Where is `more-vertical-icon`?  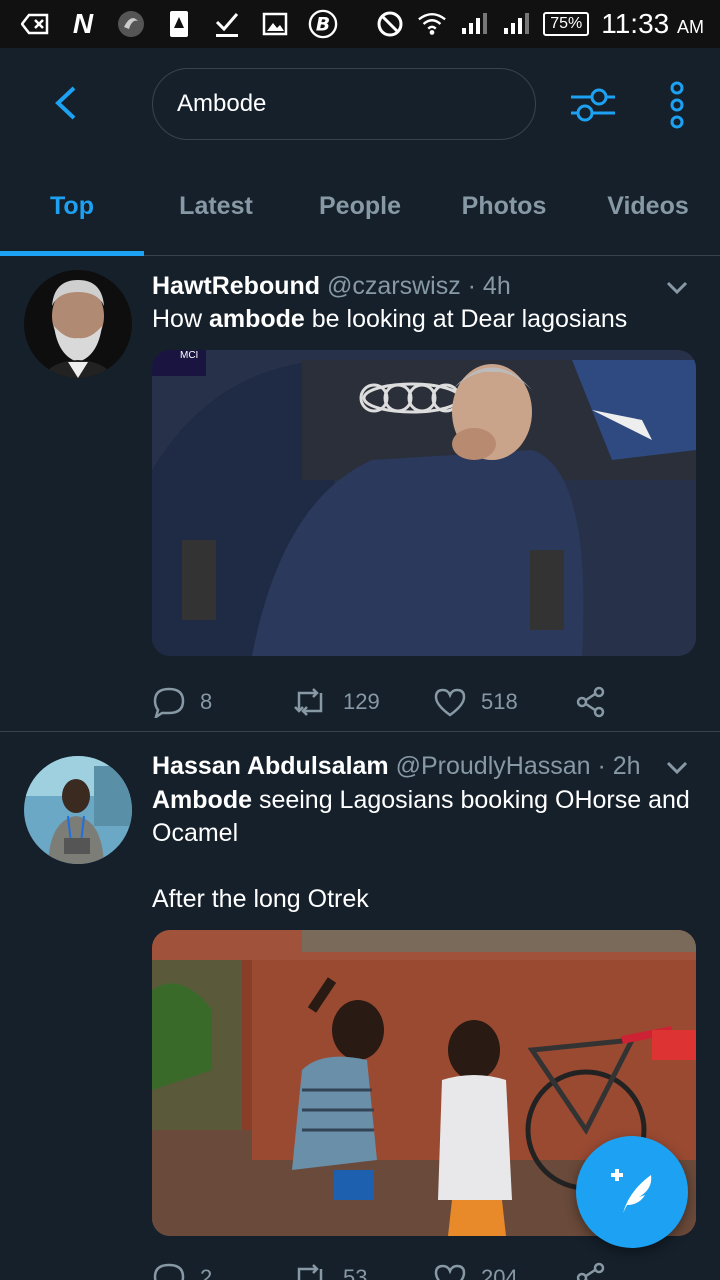
more-vertical-icon is located at coordinates (677, 105).